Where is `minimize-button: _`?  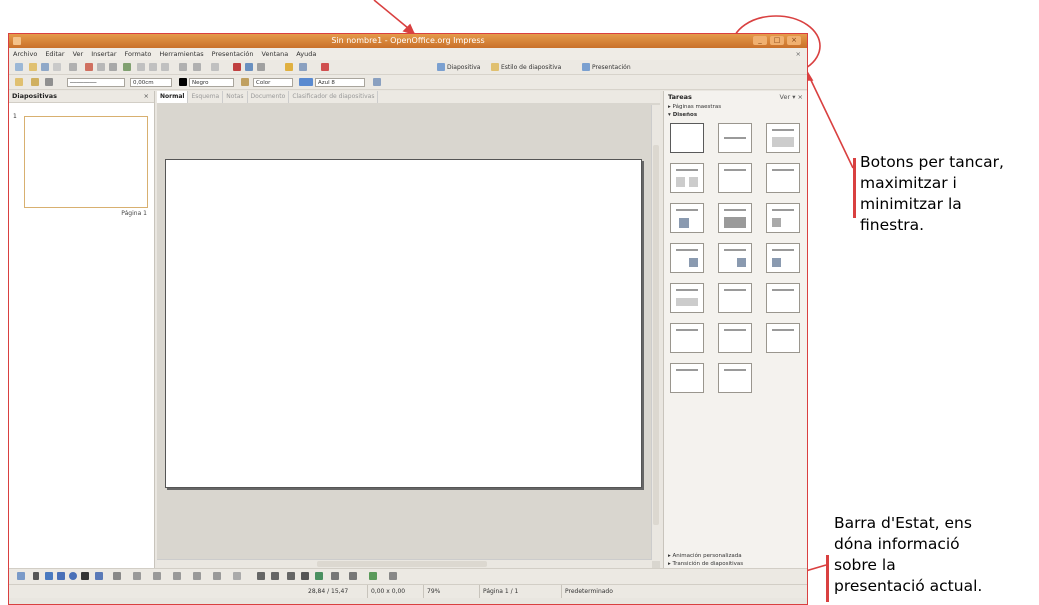
minimize-button: _ is located at coordinates (760, 40).